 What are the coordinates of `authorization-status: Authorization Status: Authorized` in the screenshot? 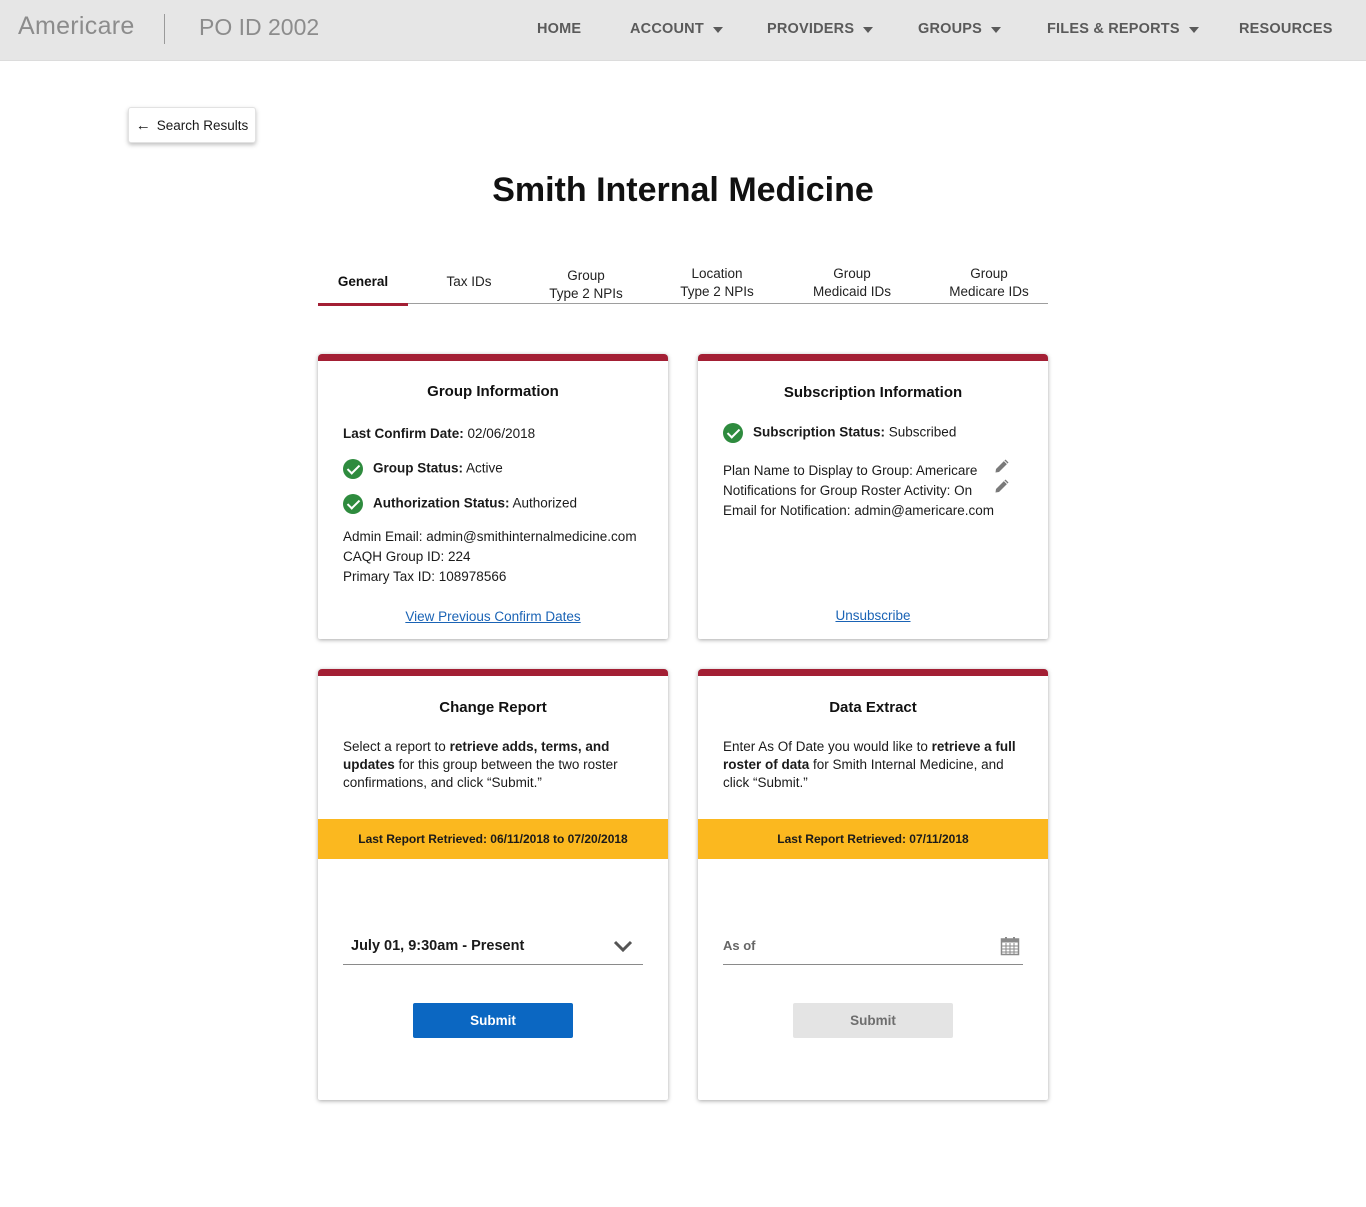 It's located at (460, 504).